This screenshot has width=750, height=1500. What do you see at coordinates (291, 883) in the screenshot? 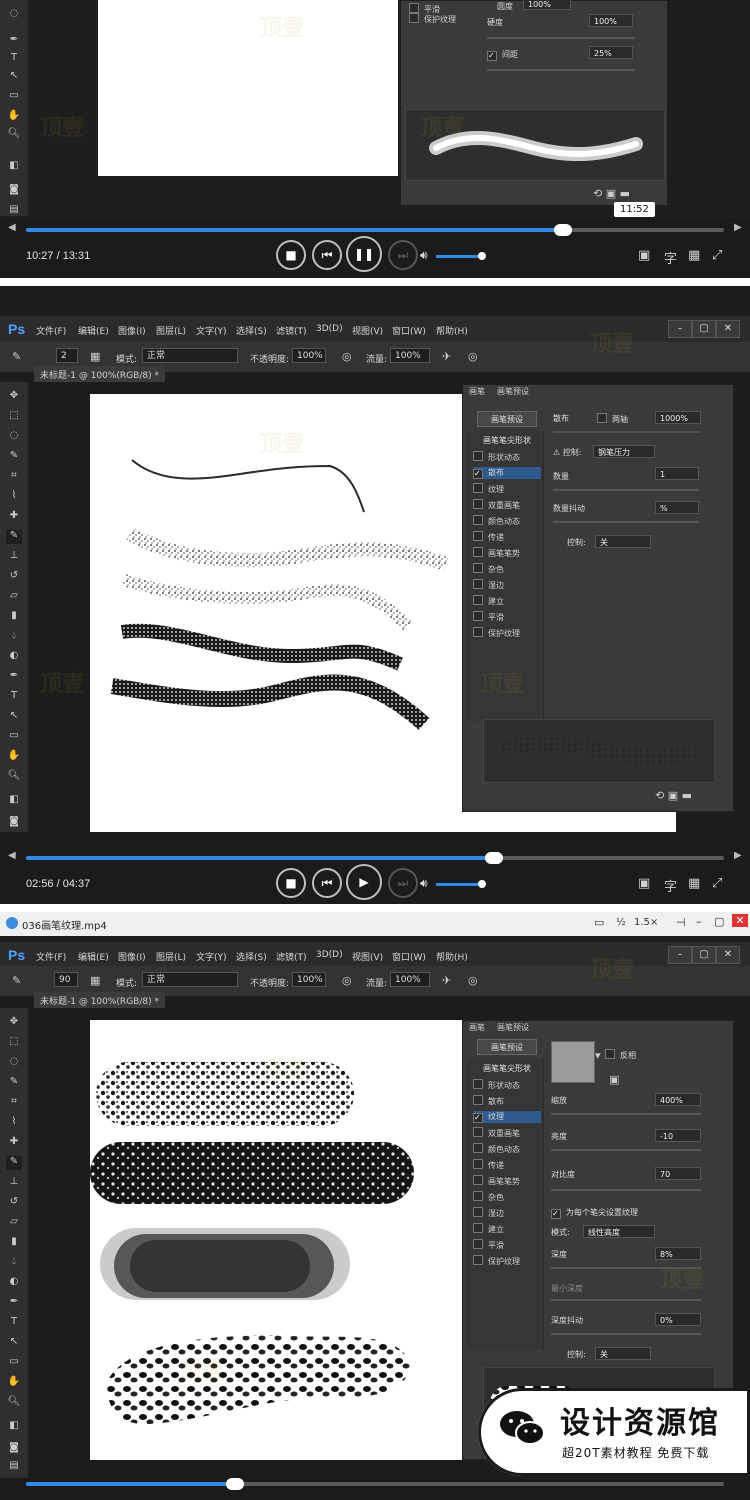
I see `stop-button: ■` at bounding box center [291, 883].